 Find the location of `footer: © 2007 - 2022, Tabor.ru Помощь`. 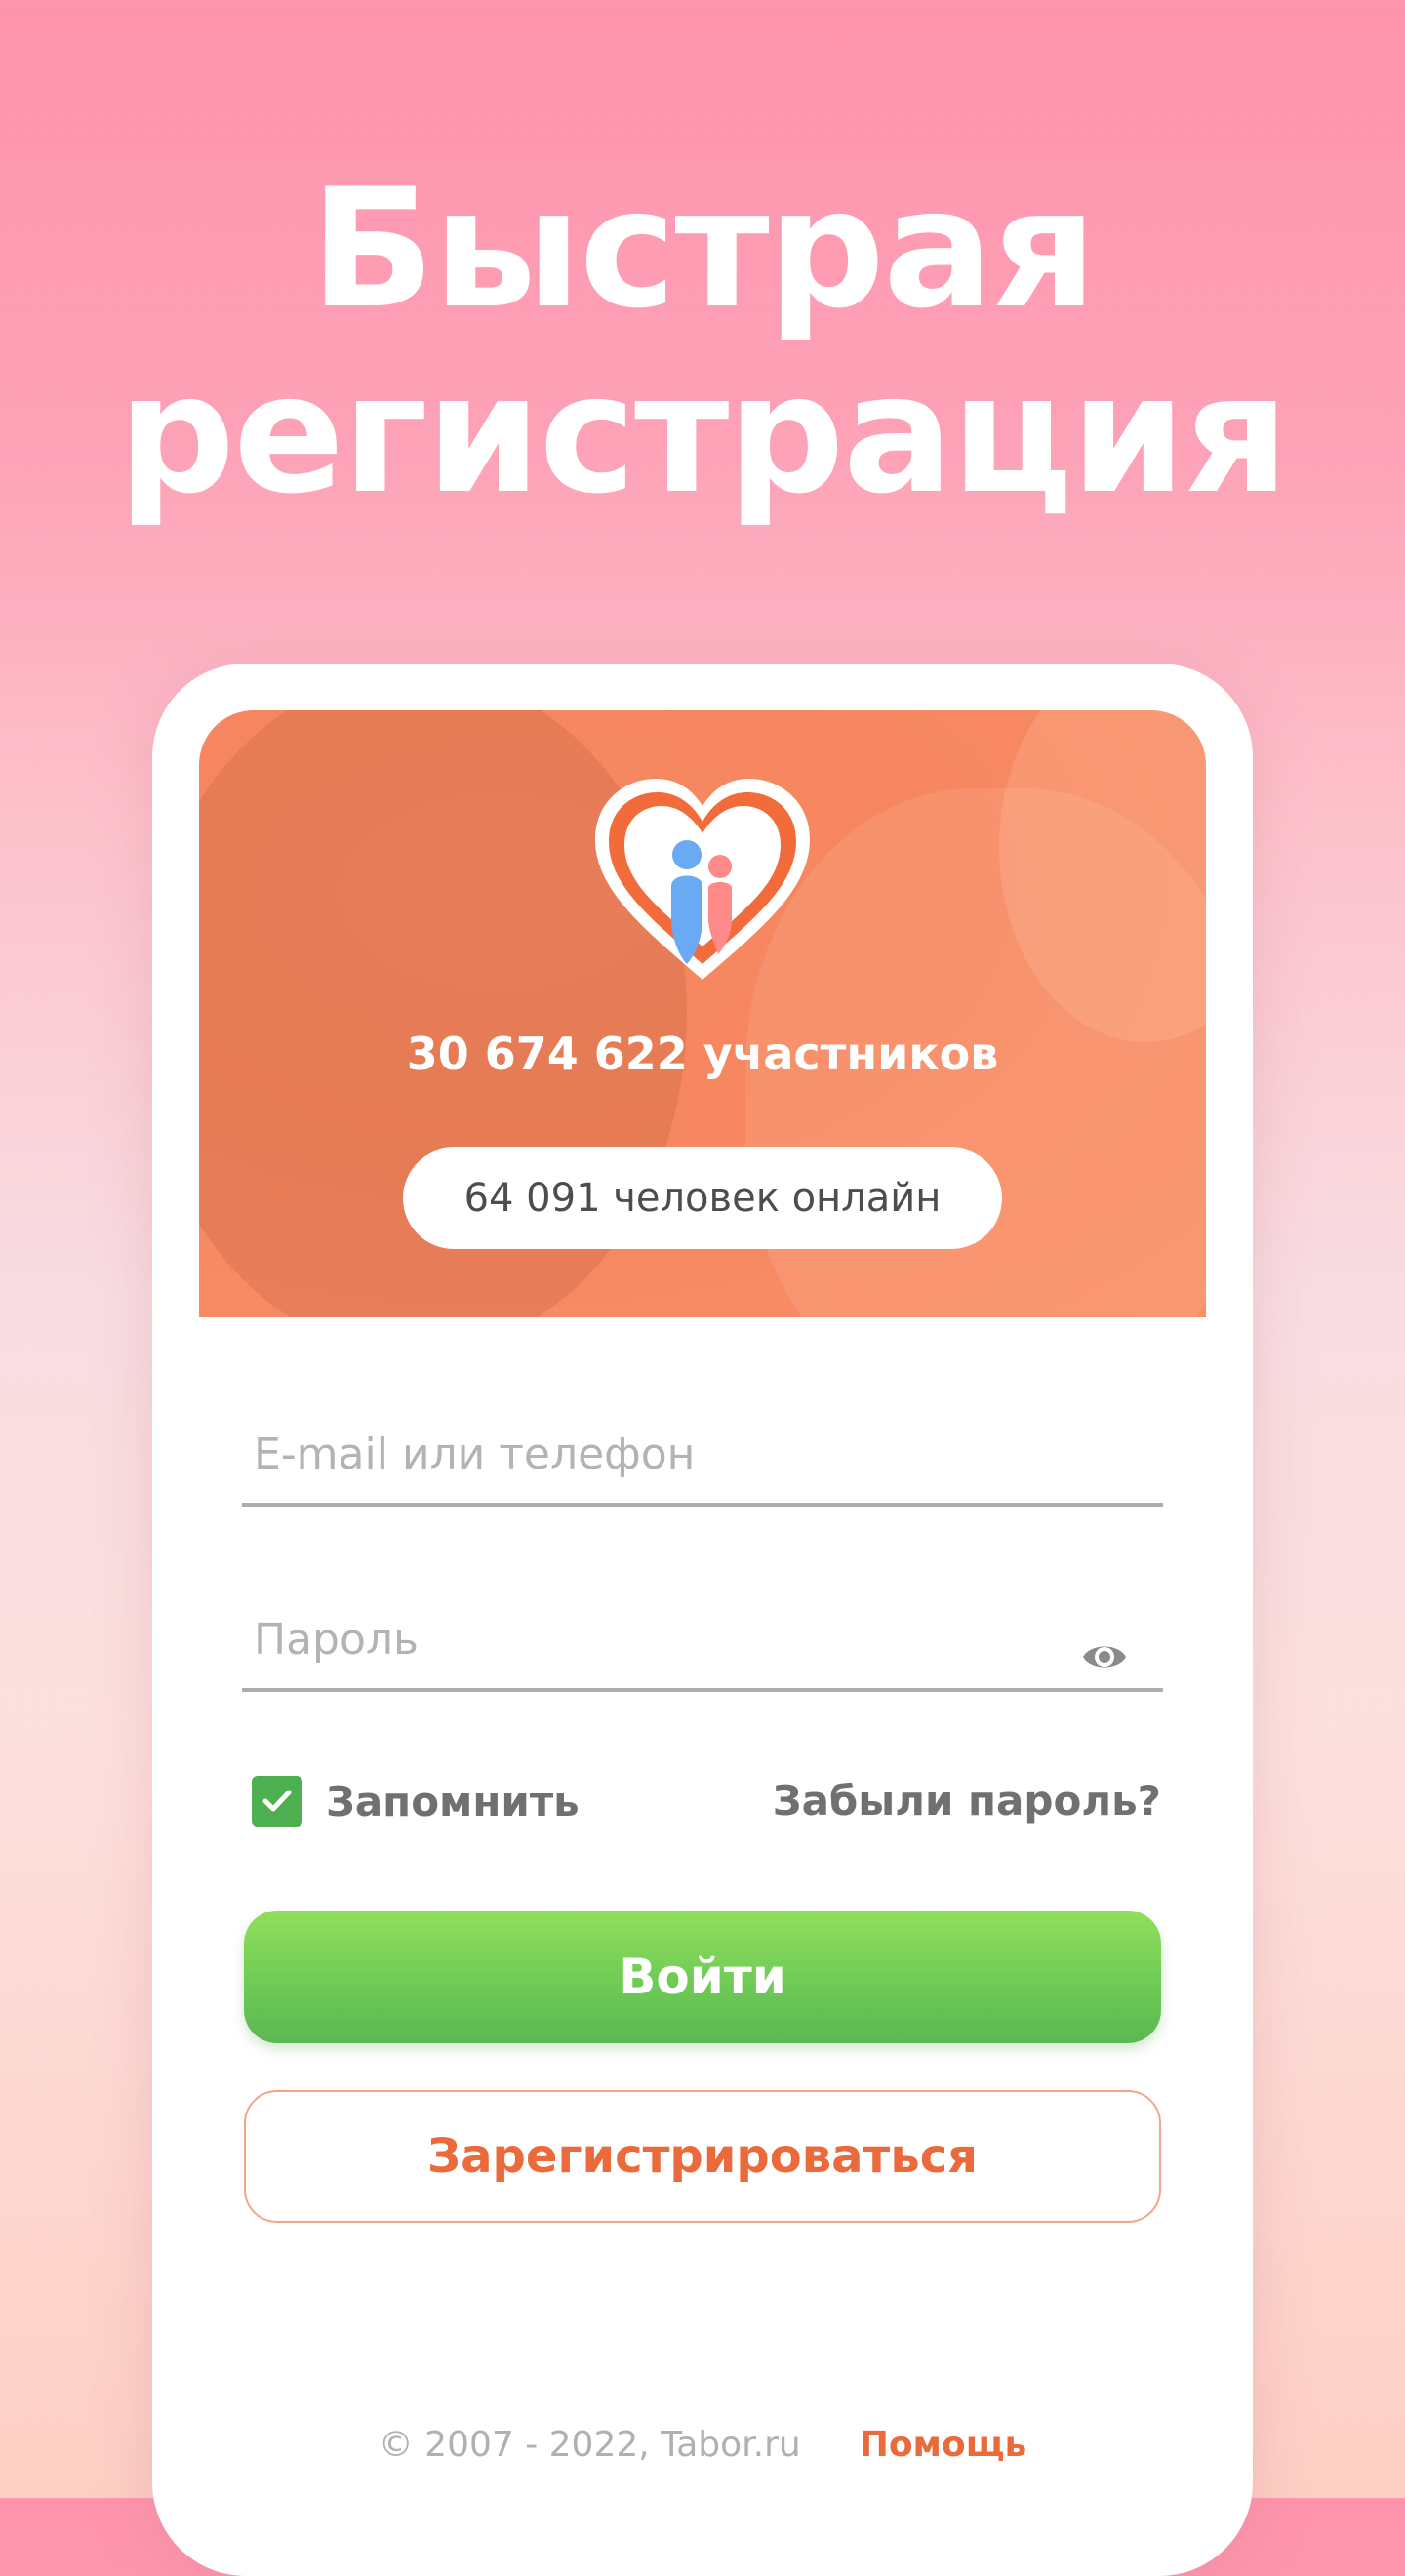

footer: © 2007 - 2022, Tabor.ru Помощь is located at coordinates (702, 2445).